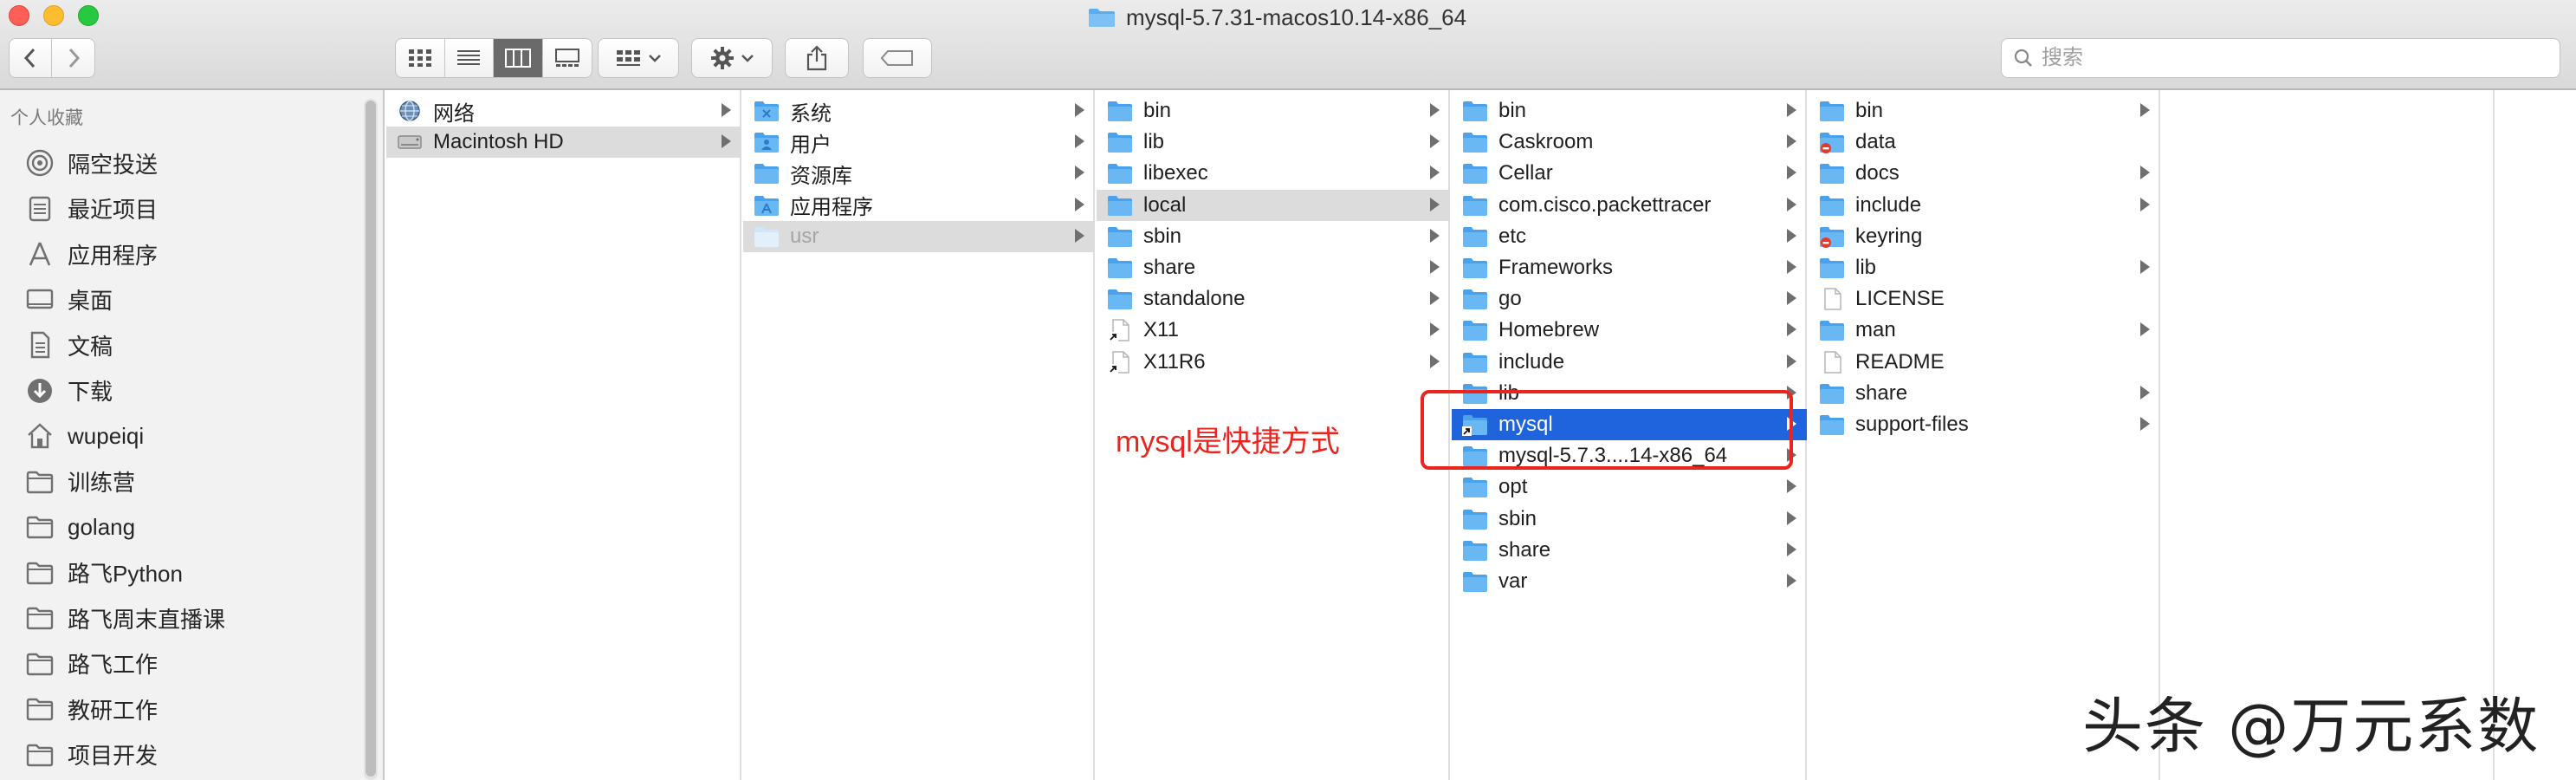 The image size is (2576, 780). Describe the element at coordinates (919, 205) in the screenshot. I see `file-row: 应用程序` at that location.